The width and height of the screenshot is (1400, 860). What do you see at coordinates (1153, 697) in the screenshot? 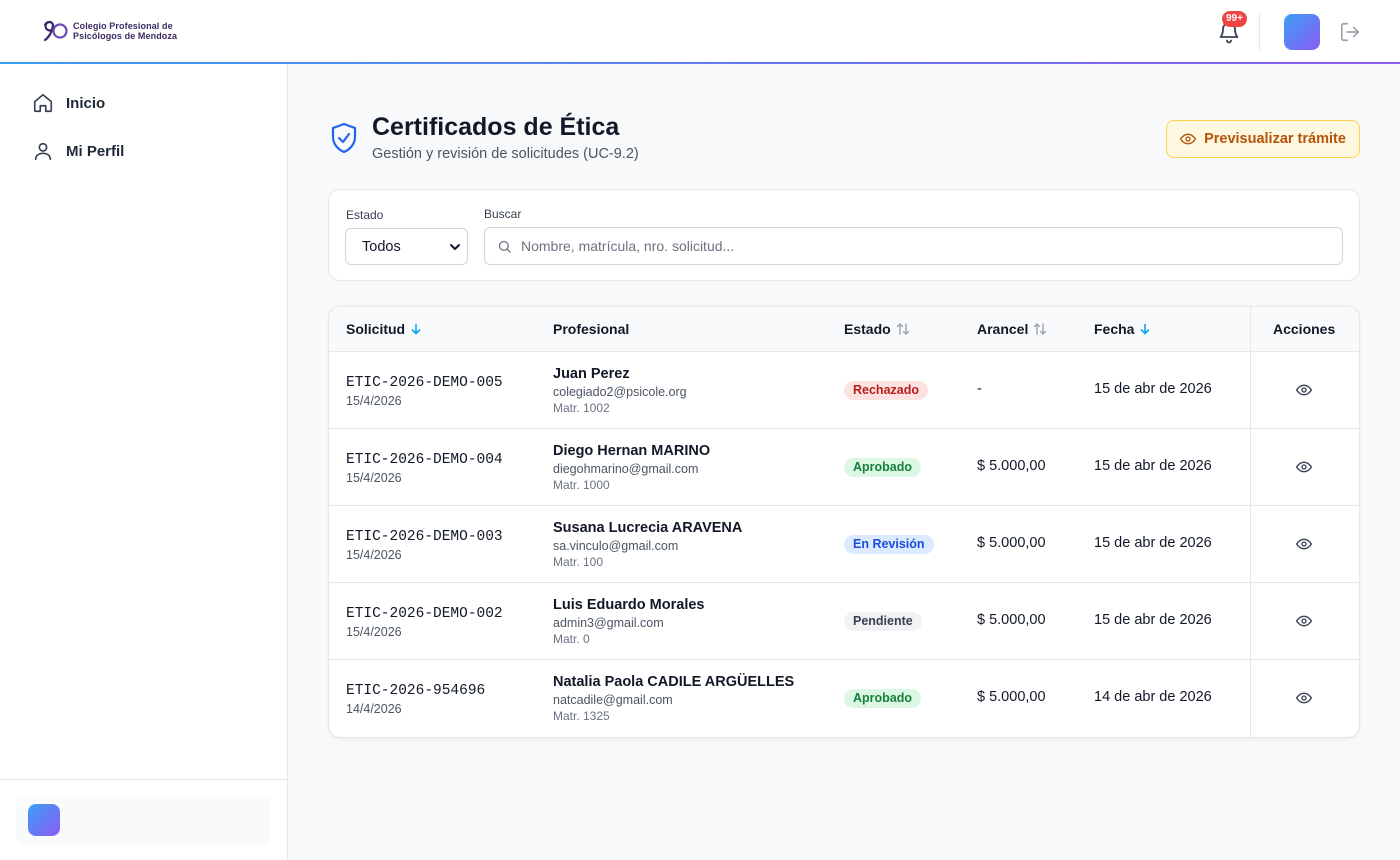
I see `date-value: 14 de abr de 2026` at bounding box center [1153, 697].